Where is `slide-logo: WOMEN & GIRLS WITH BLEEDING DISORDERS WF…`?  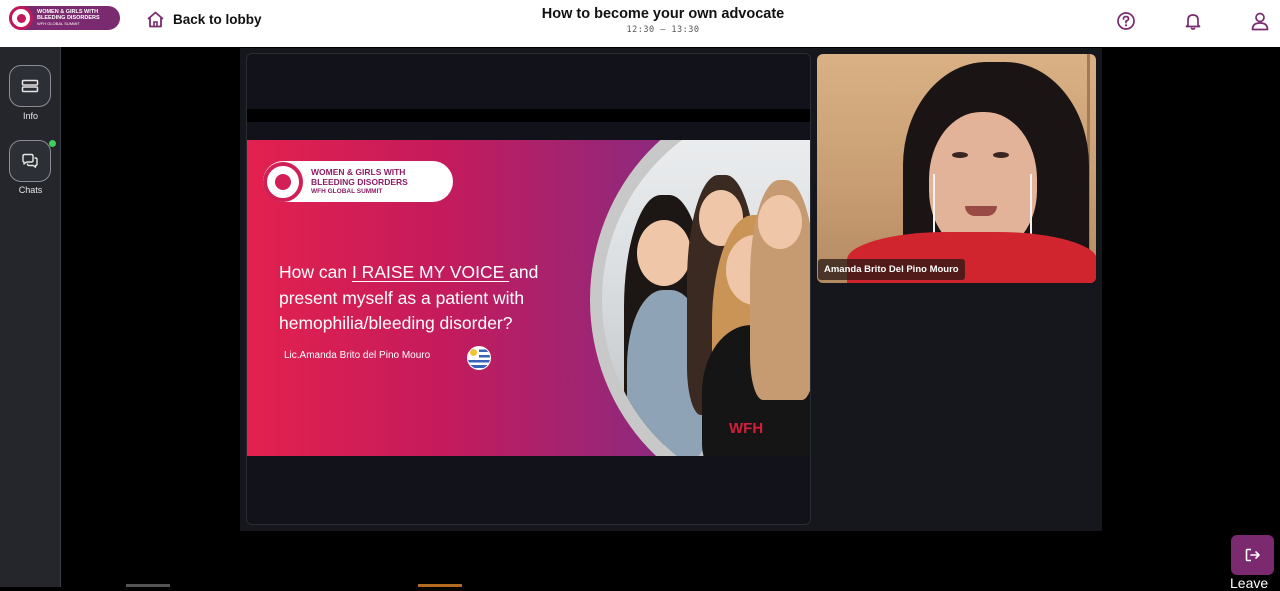
slide-logo: WOMEN & GIRLS WITH BLEEDING DISORDERS WF… is located at coordinates (358, 181).